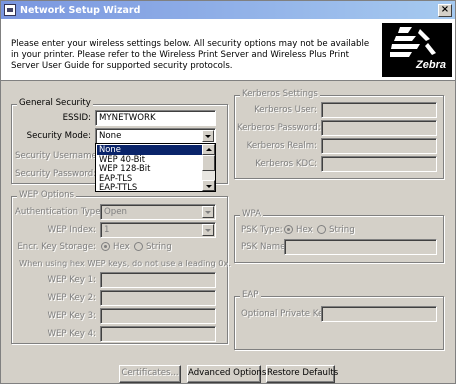 This screenshot has height=384, width=456. I want to click on psk-hex-radio, so click(288, 229).